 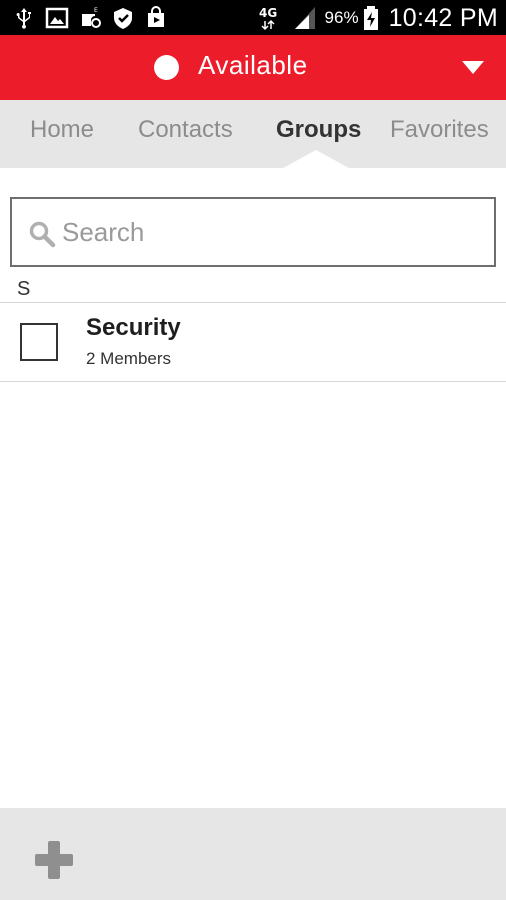 What do you see at coordinates (316, 159) in the screenshot?
I see `active-tab-indicator` at bounding box center [316, 159].